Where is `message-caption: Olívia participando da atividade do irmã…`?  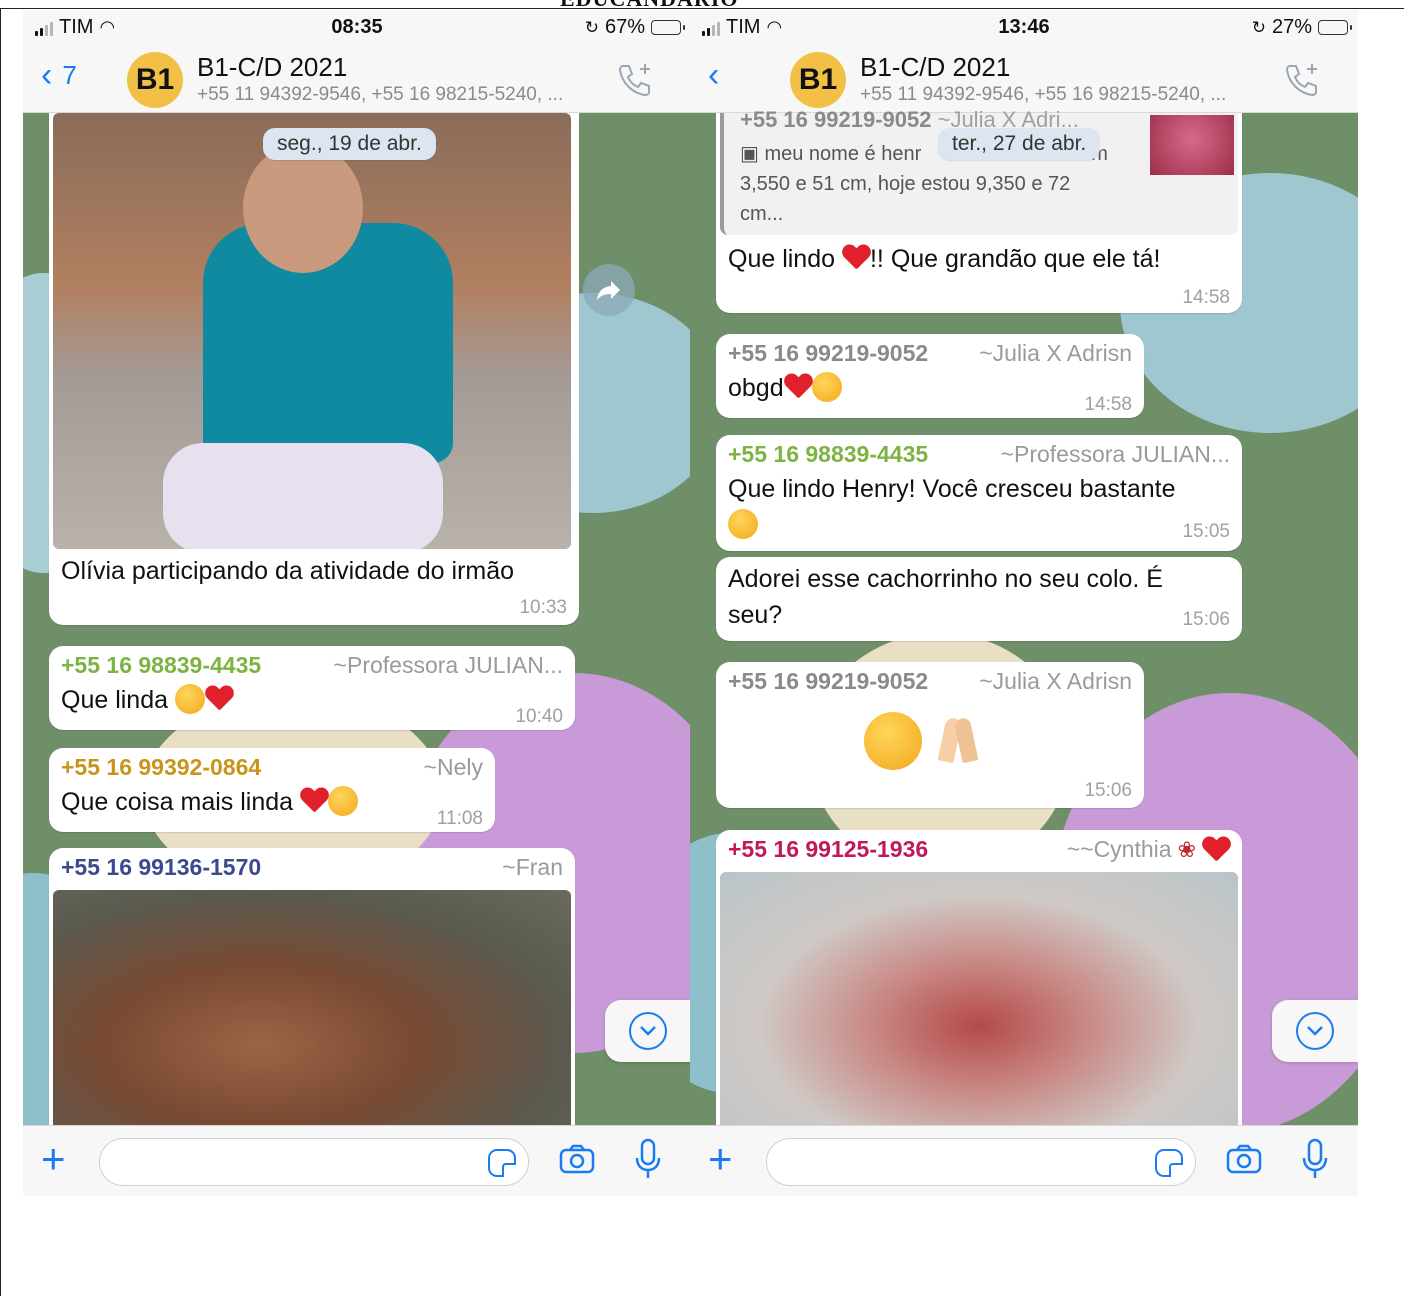
message-caption: Olívia participando da atividade do irmã… is located at coordinates (288, 571).